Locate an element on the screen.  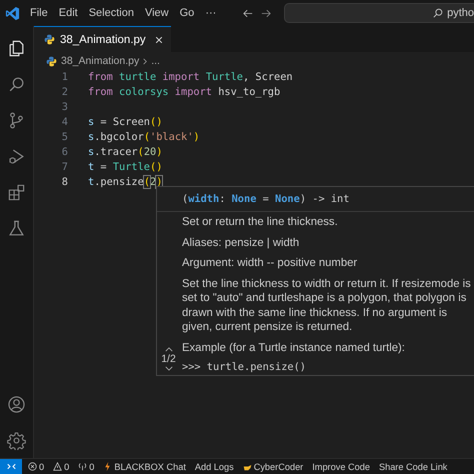
status-item: CyberCoder is located at coordinates (273, 467).